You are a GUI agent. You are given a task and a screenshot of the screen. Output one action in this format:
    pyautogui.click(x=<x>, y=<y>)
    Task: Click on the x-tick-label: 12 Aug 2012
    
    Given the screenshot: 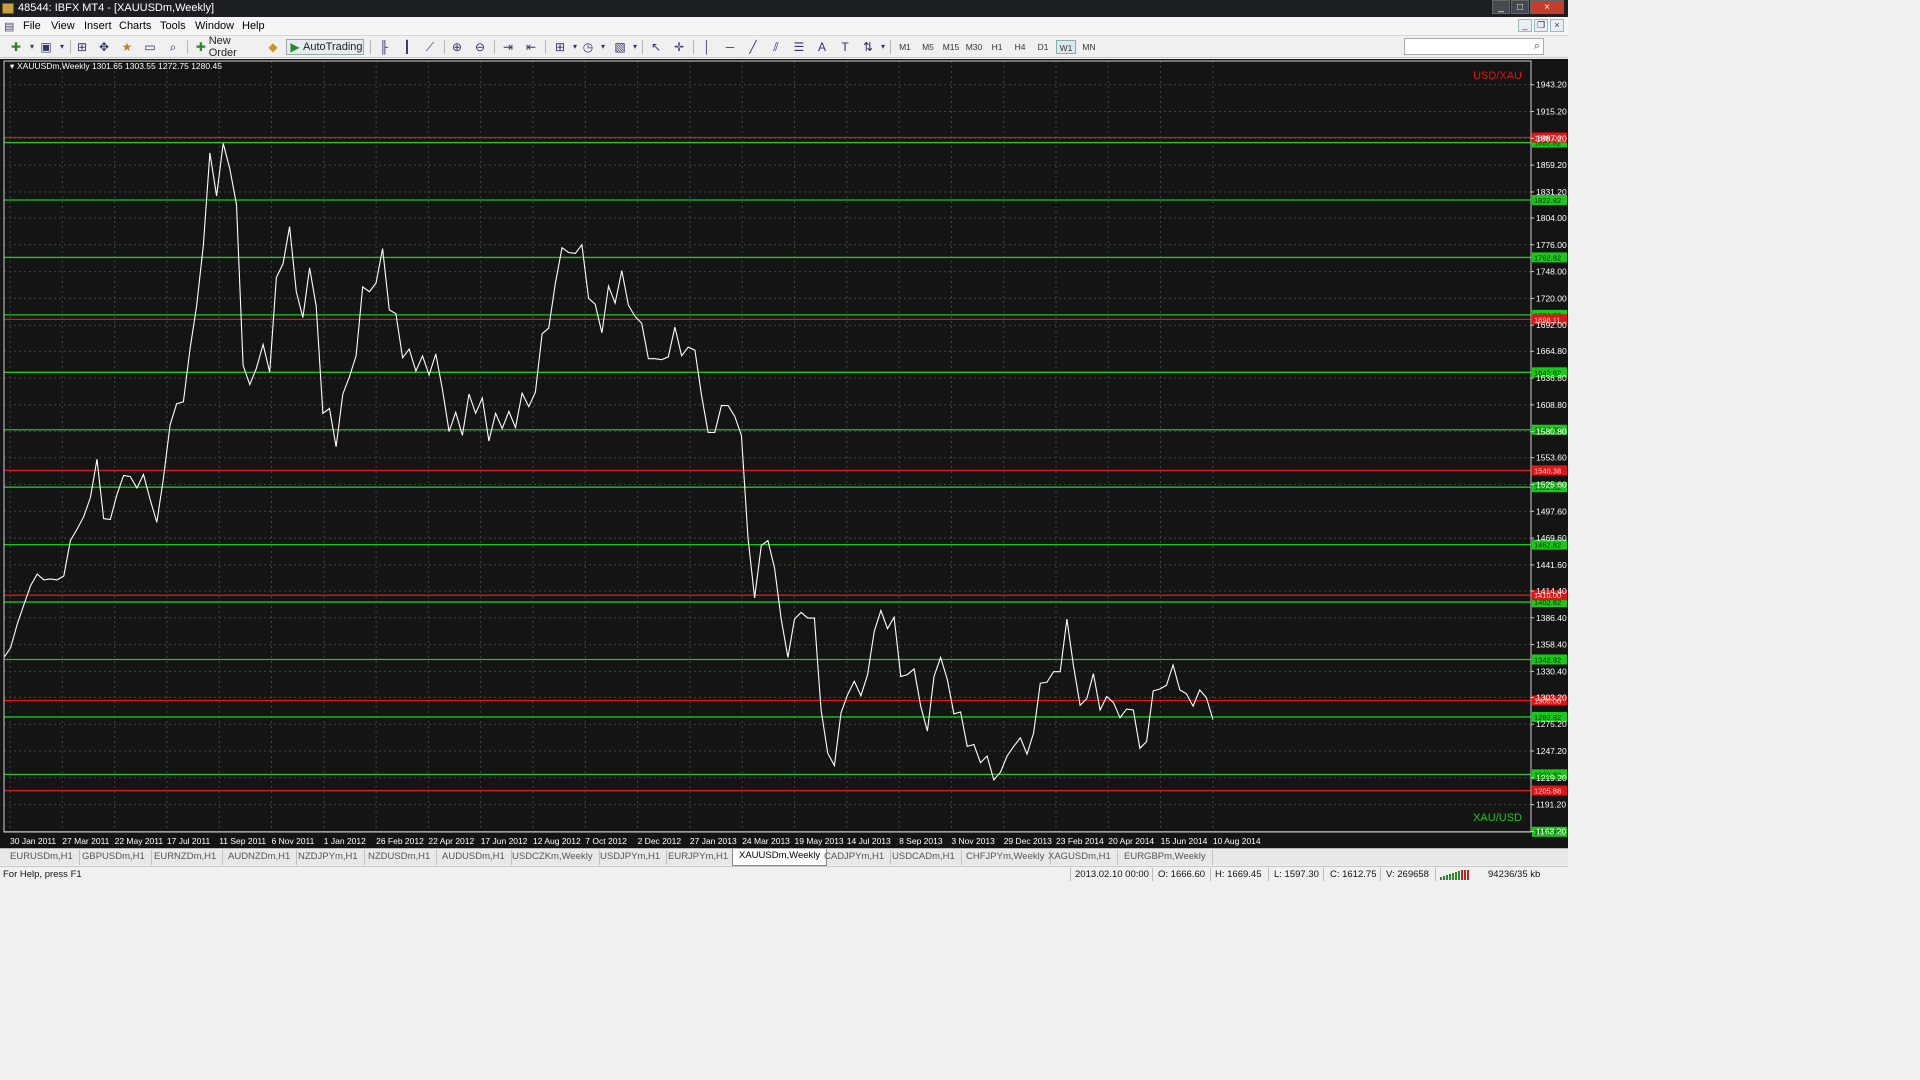 What is the action you would take?
    pyautogui.click(x=557, y=841)
    